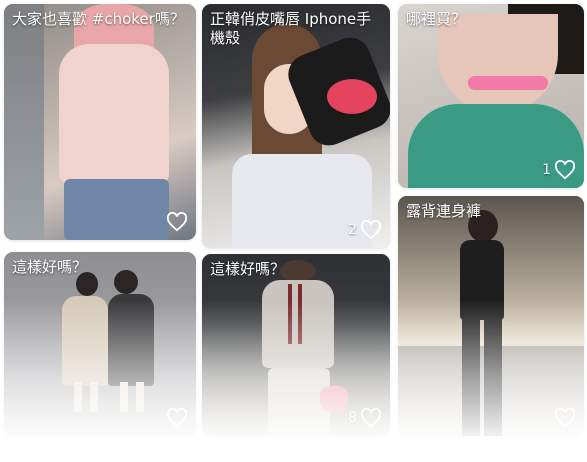  Describe the element at coordinates (291, 28) in the screenshot. I see `post-caption: 正韓俏皮嘴唇 Iphone手機殼` at that location.